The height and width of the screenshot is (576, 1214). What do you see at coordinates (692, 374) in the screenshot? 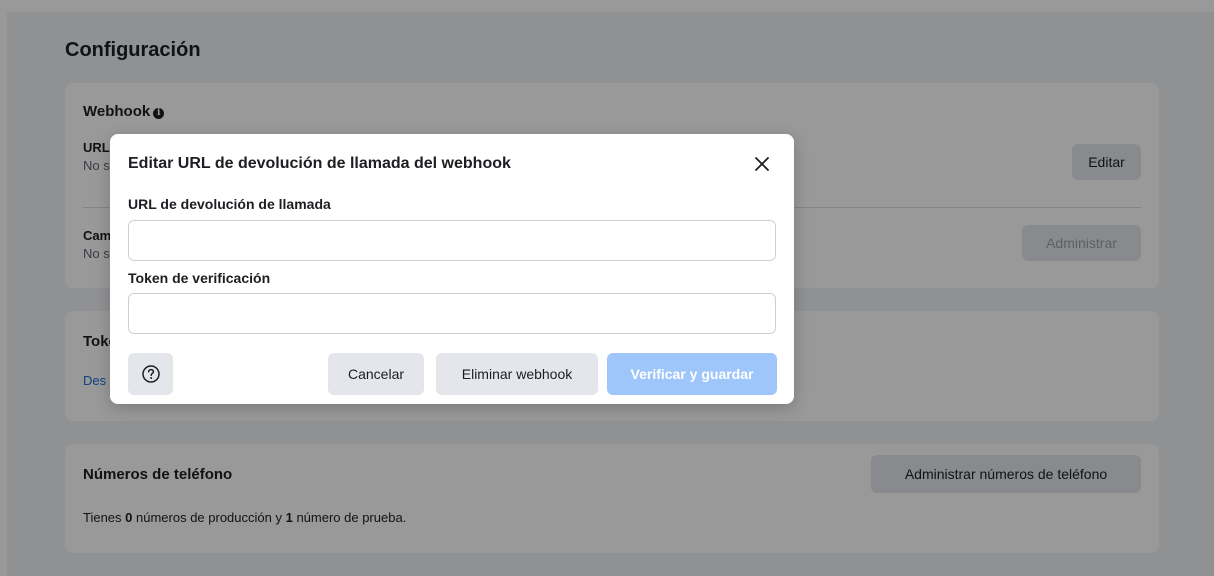
I see `verify-and-save-button: Verificar y guardar` at bounding box center [692, 374].